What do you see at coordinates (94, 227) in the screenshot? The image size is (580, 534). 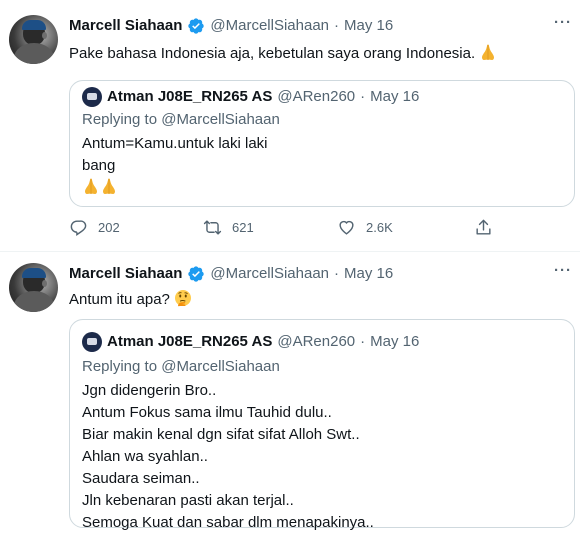 I see `reply-button: 202` at bounding box center [94, 227].